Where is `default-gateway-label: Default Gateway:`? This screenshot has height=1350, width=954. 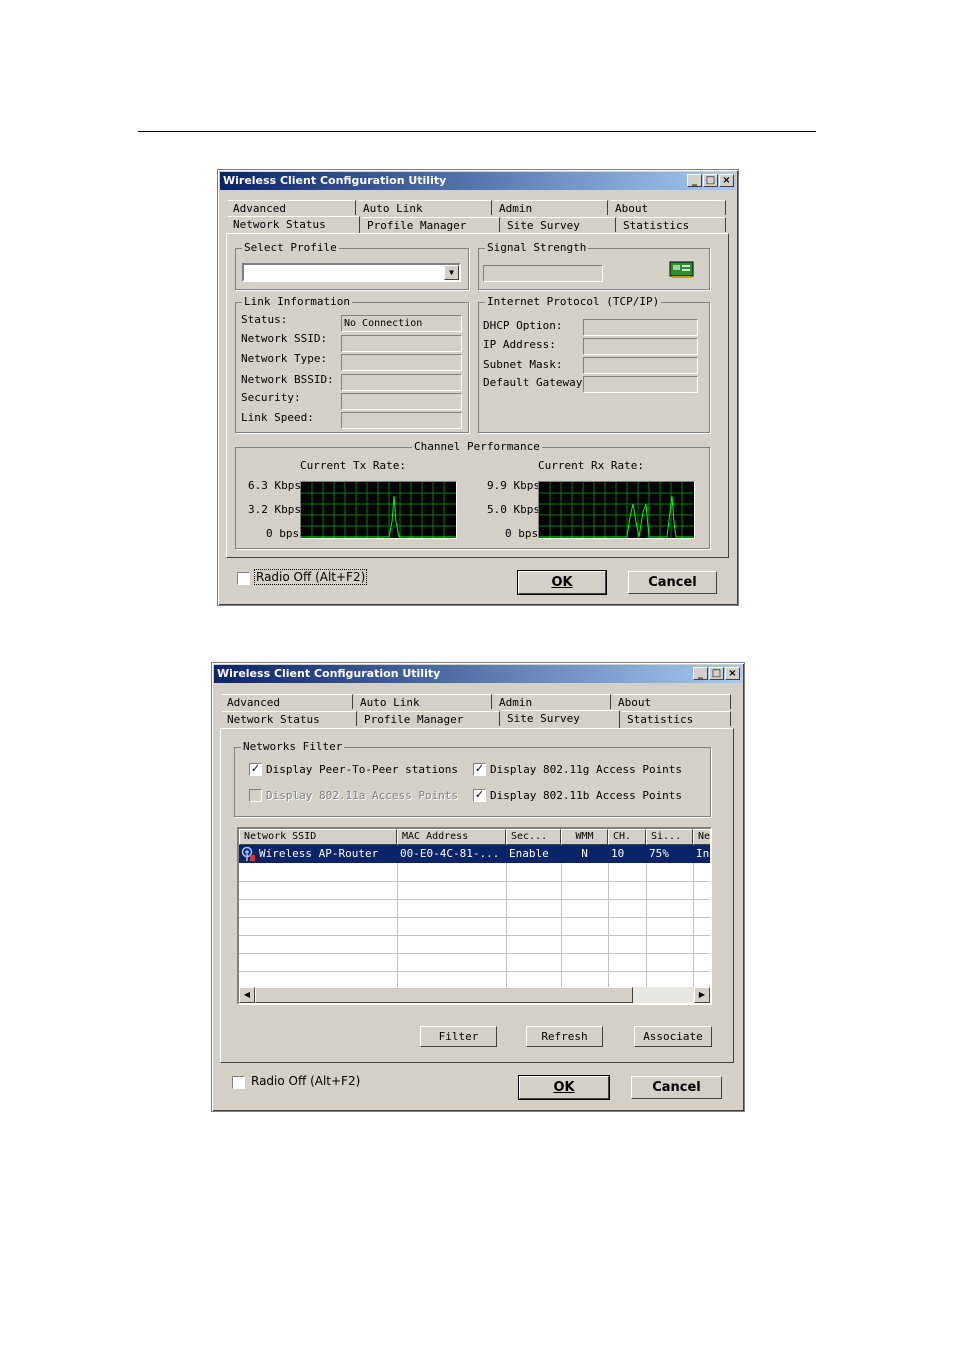 default-gateway-label: Default Gateway: is located at coordinates (536, 382).